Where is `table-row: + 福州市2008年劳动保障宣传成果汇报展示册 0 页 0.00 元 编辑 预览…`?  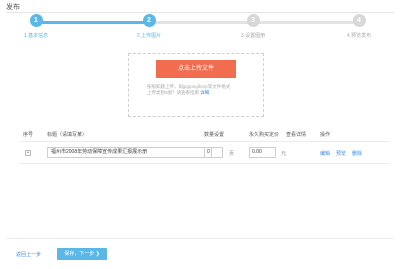 table-row: + 福州市2008年劳动保障宣传成果汇报展示册 0 页 0.00 元 编辑 预览… is located at coordinates (205, 153).